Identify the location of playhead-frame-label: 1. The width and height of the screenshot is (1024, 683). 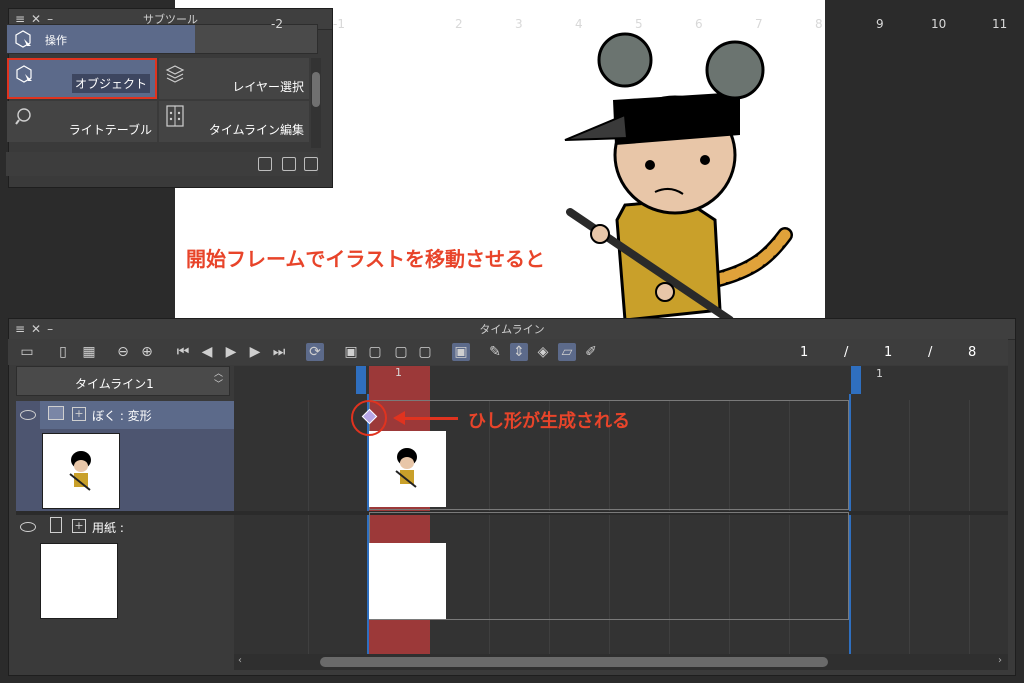
(398, 372).